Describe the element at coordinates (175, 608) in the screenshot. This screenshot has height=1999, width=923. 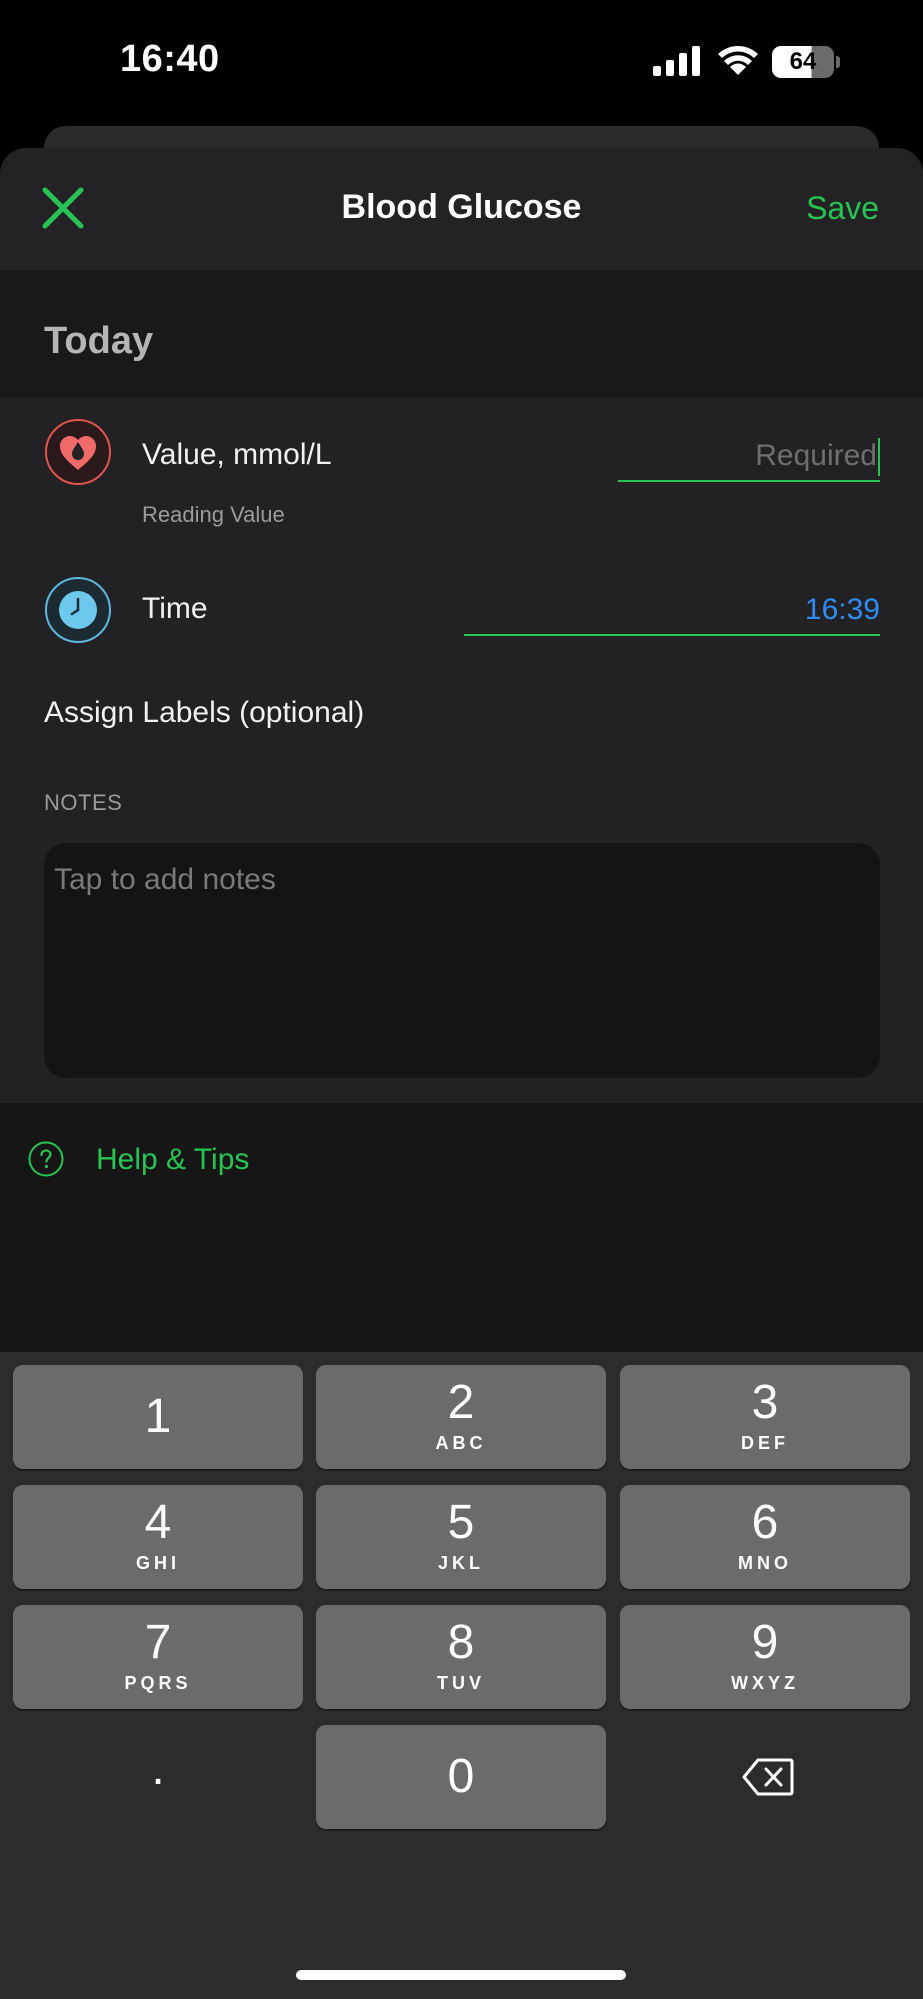
I see `time-label: Time` at that location.